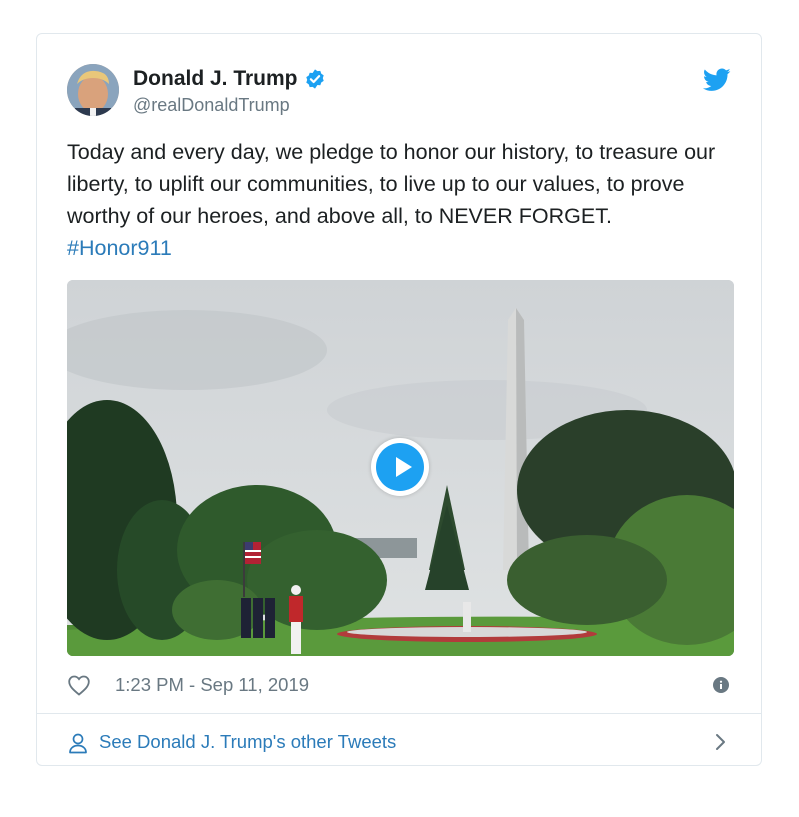 The width and height of the screenshot is (799, 817). I want to click on heart-icon, so click(79, 685).